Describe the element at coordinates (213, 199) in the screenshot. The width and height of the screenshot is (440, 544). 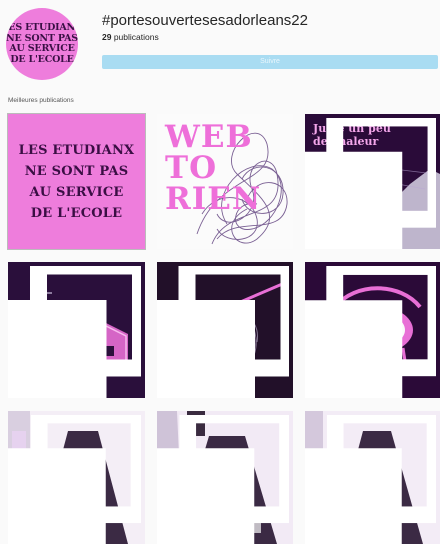
I see `poster-line: RIEN` at that location.